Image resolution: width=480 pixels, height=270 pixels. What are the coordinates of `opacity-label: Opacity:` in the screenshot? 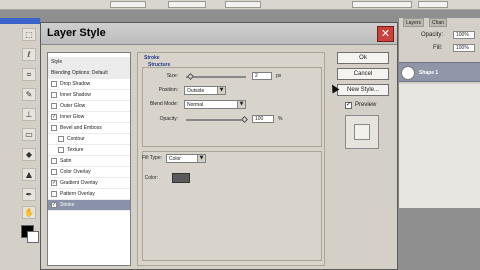 It's located at (168, 119).